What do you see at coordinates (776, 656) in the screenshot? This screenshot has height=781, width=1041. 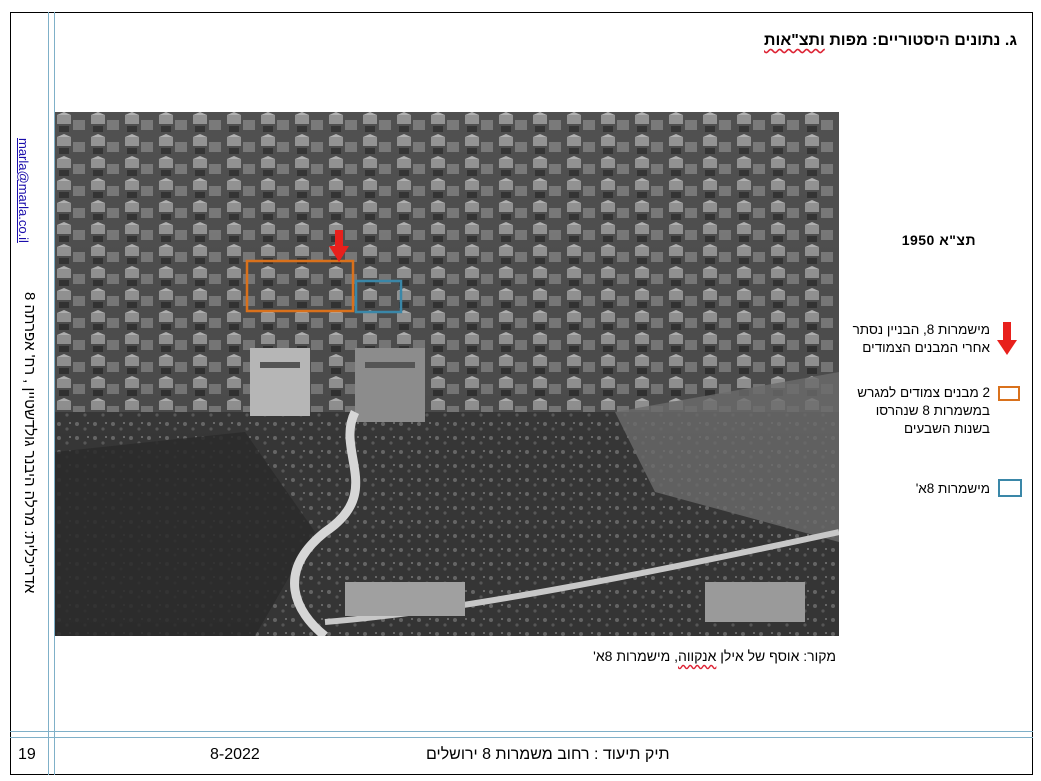 I see `caption-prefix: מקור: אוסף של אילן` at bounding box center [776, 656].